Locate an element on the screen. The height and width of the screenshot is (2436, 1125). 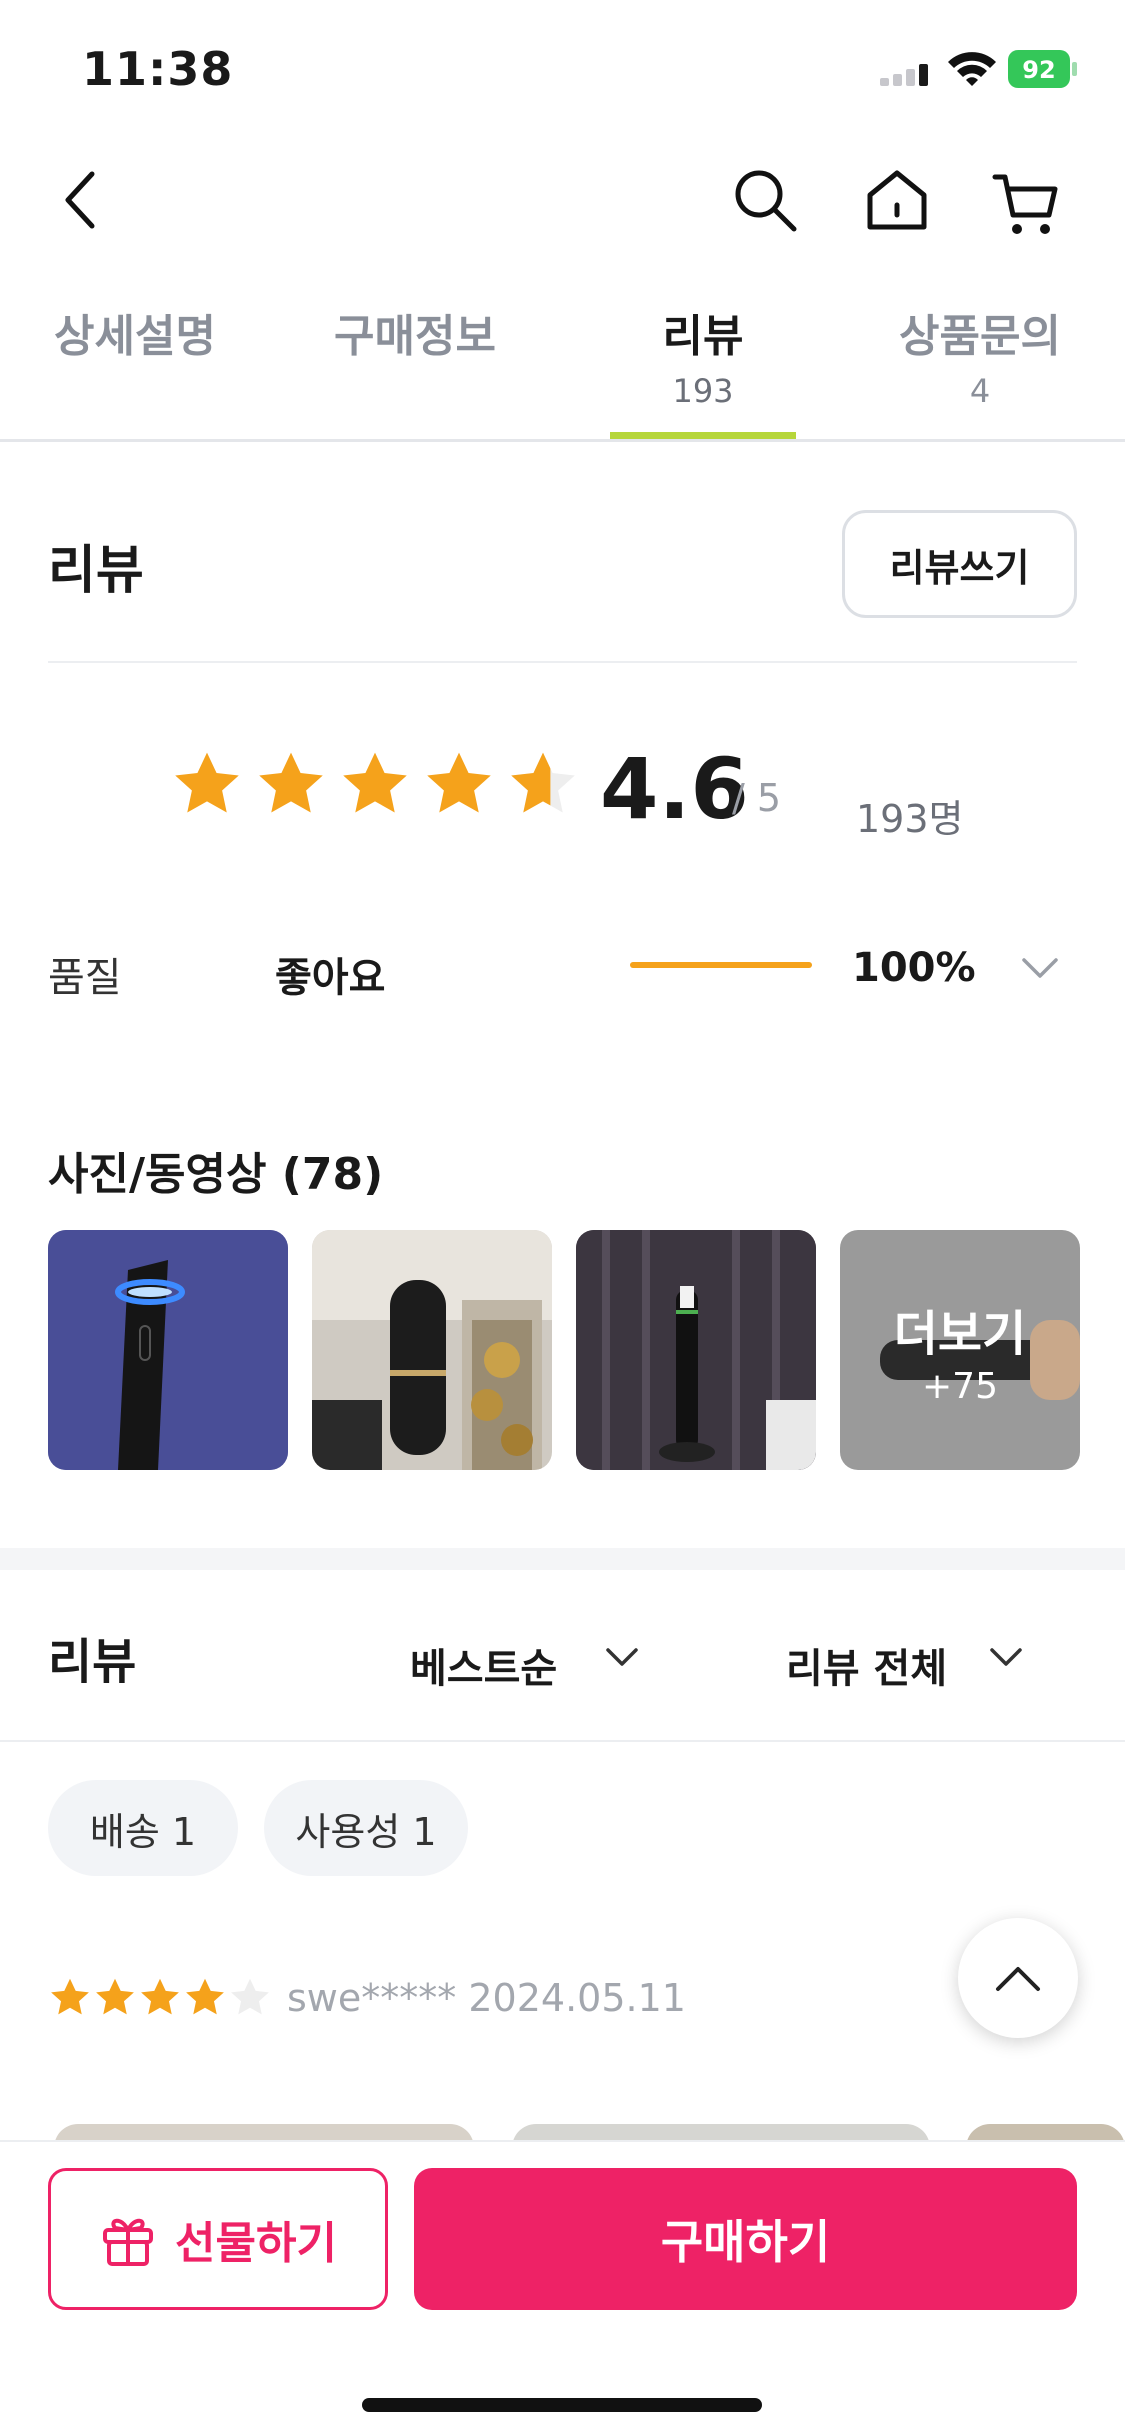
more-photos-label: 더보기 is located at coordinates (960, 1333).